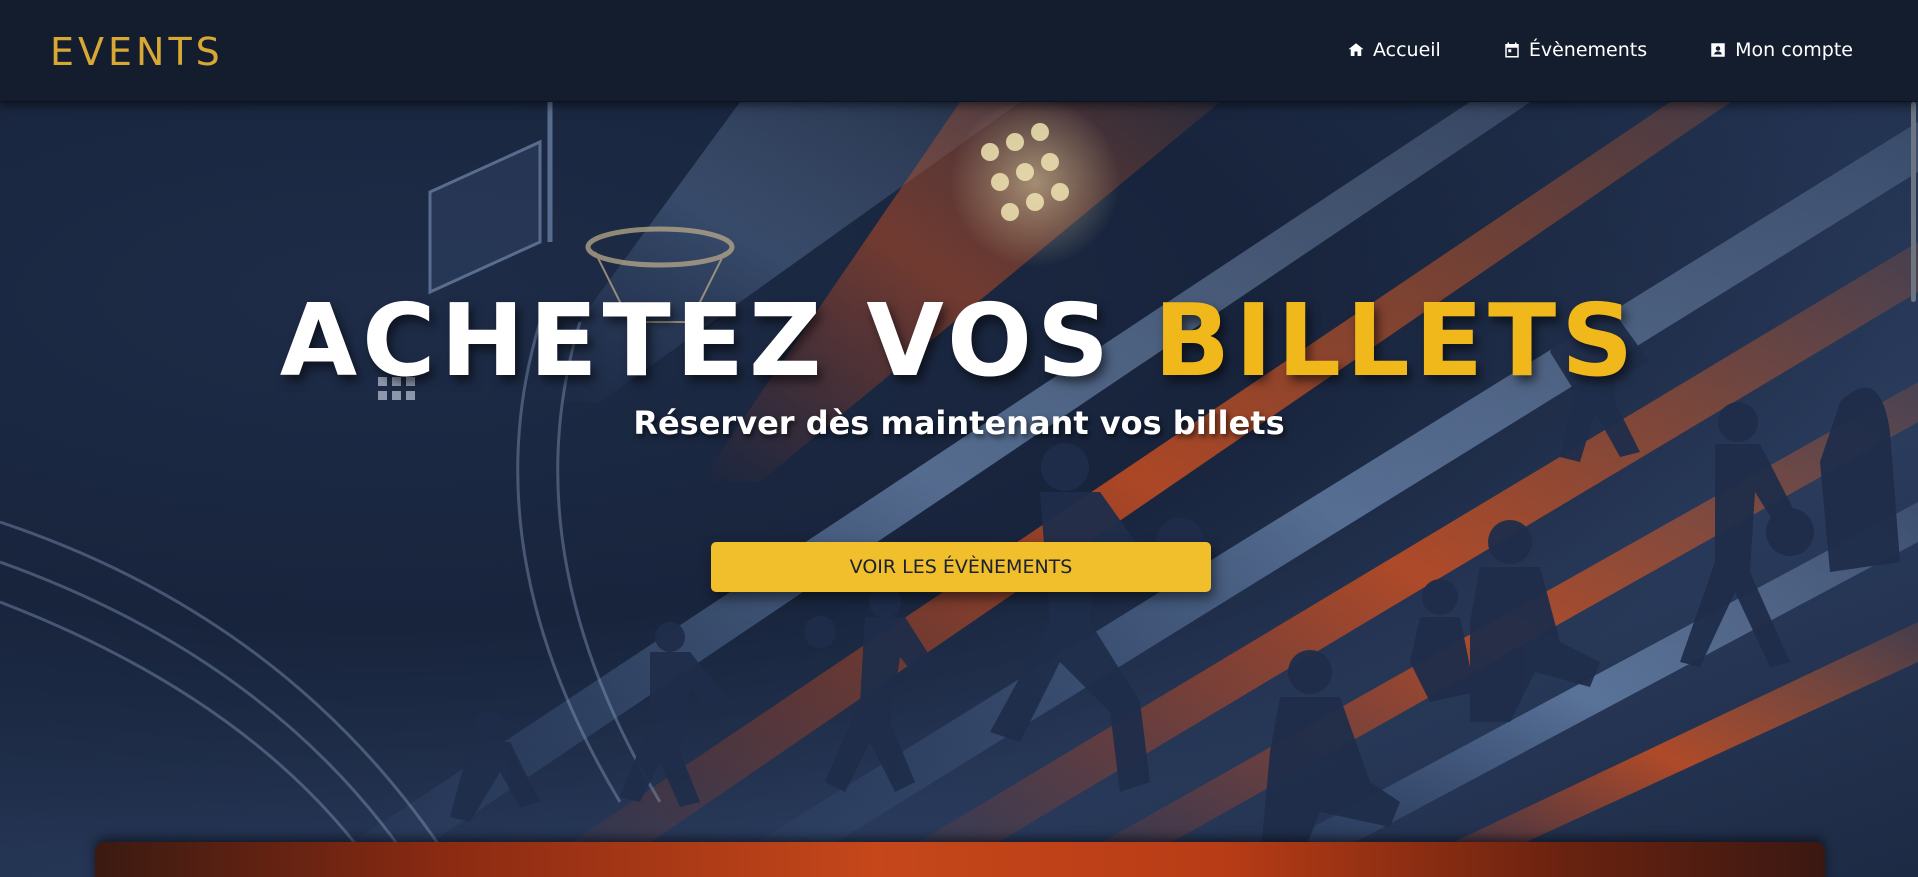 The height and width of the screenshot is (877, 1918). I want to click on brand-logo: EVENTS, so click(137, 52).